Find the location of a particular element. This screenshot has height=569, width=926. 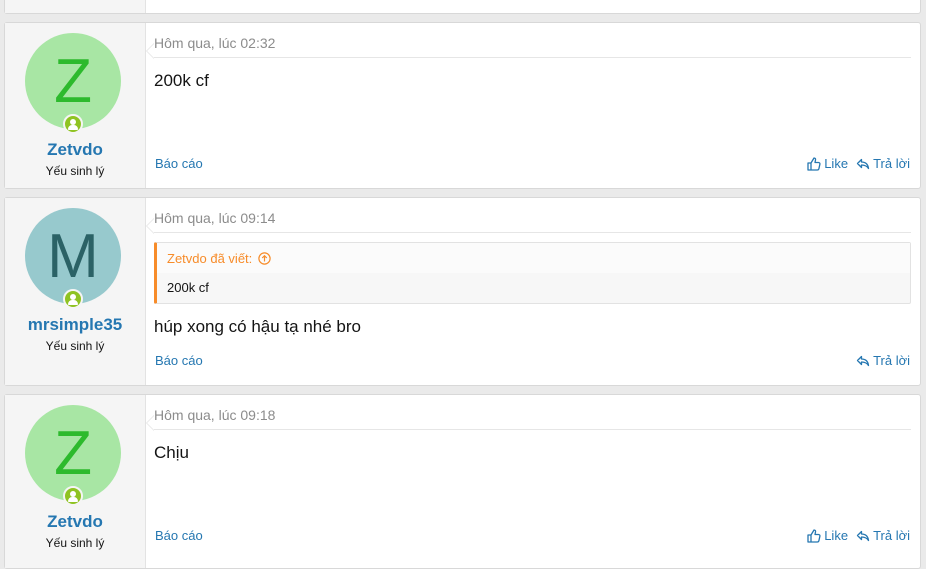

post-message: 200k cf is located at coordinates (181, 80).